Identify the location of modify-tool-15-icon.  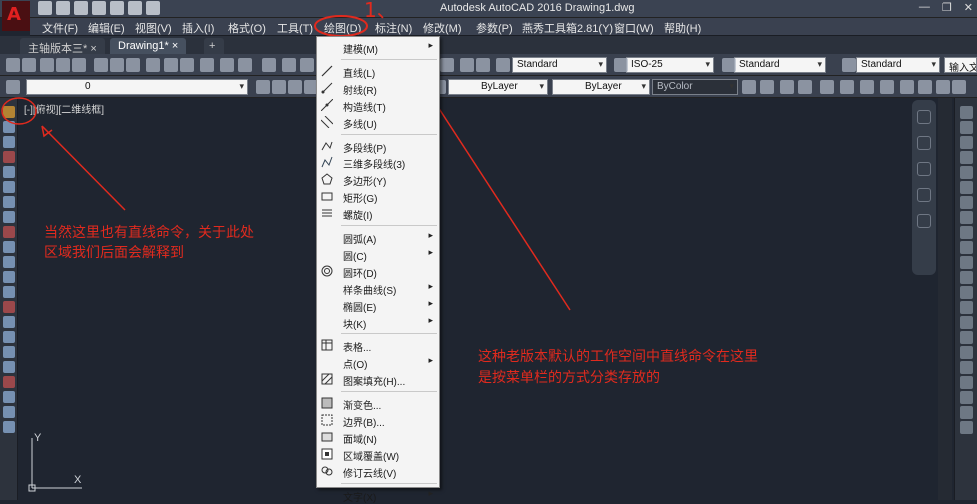
(966, 337).